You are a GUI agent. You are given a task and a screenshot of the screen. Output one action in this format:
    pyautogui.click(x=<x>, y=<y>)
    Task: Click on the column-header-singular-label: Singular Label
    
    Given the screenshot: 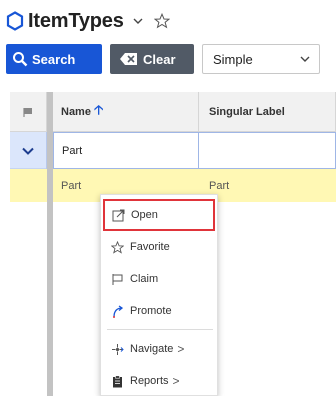 What is the action you would take?
    pyautogui.click(x=267, y=112)
    